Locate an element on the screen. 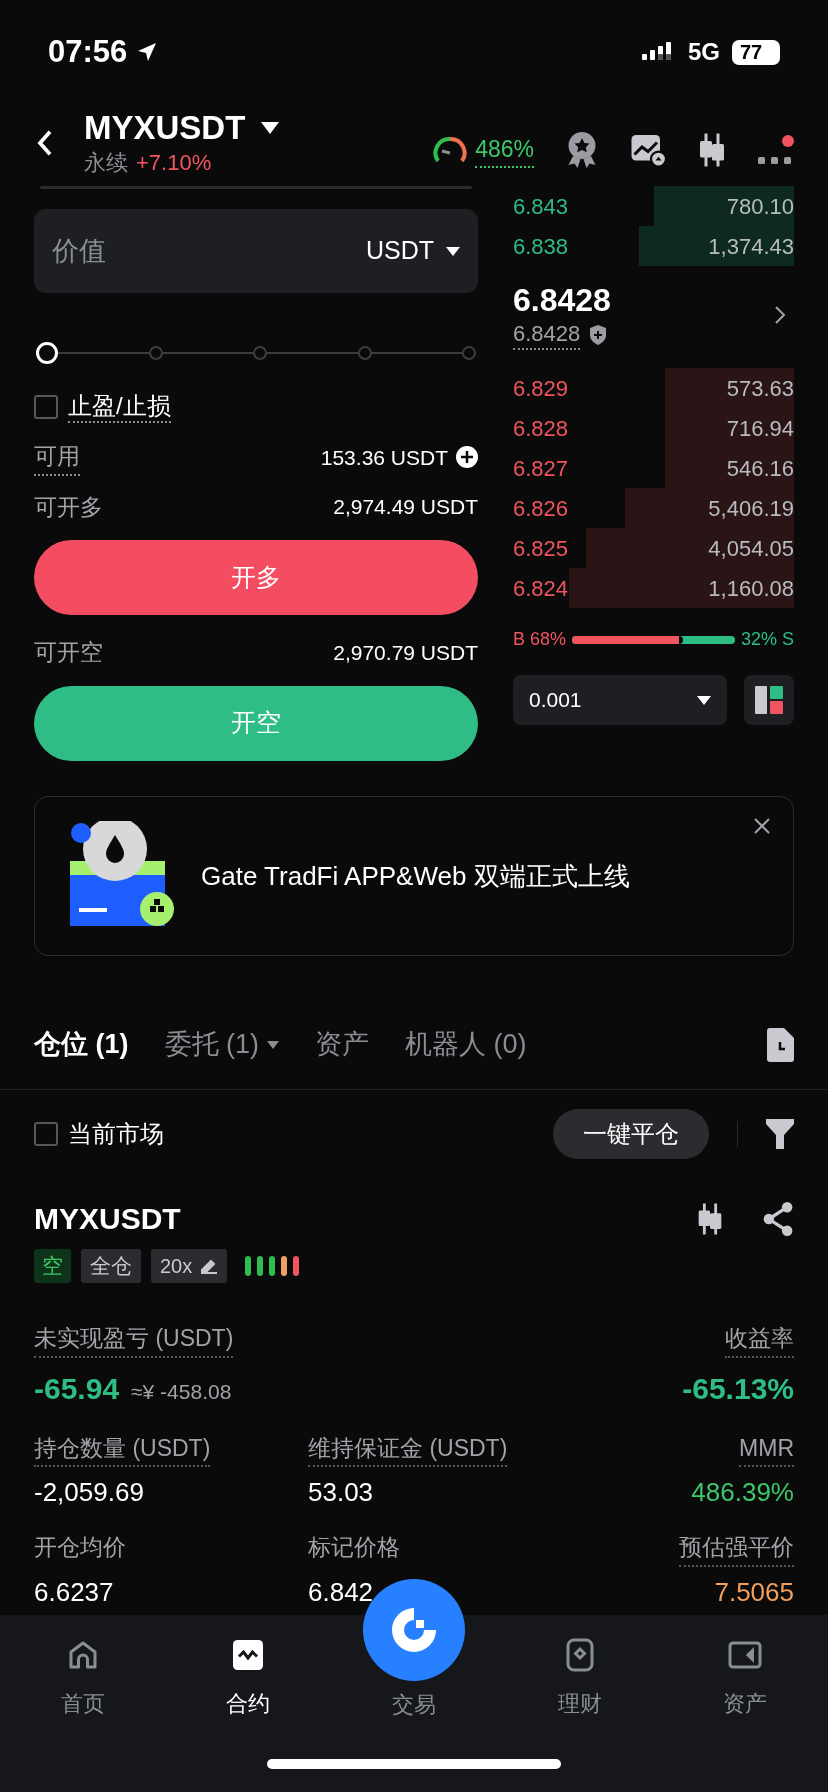 The height and width of the screenshot is (1792, 828). last-price: 6.8428 is located at coordinates (562, 300).